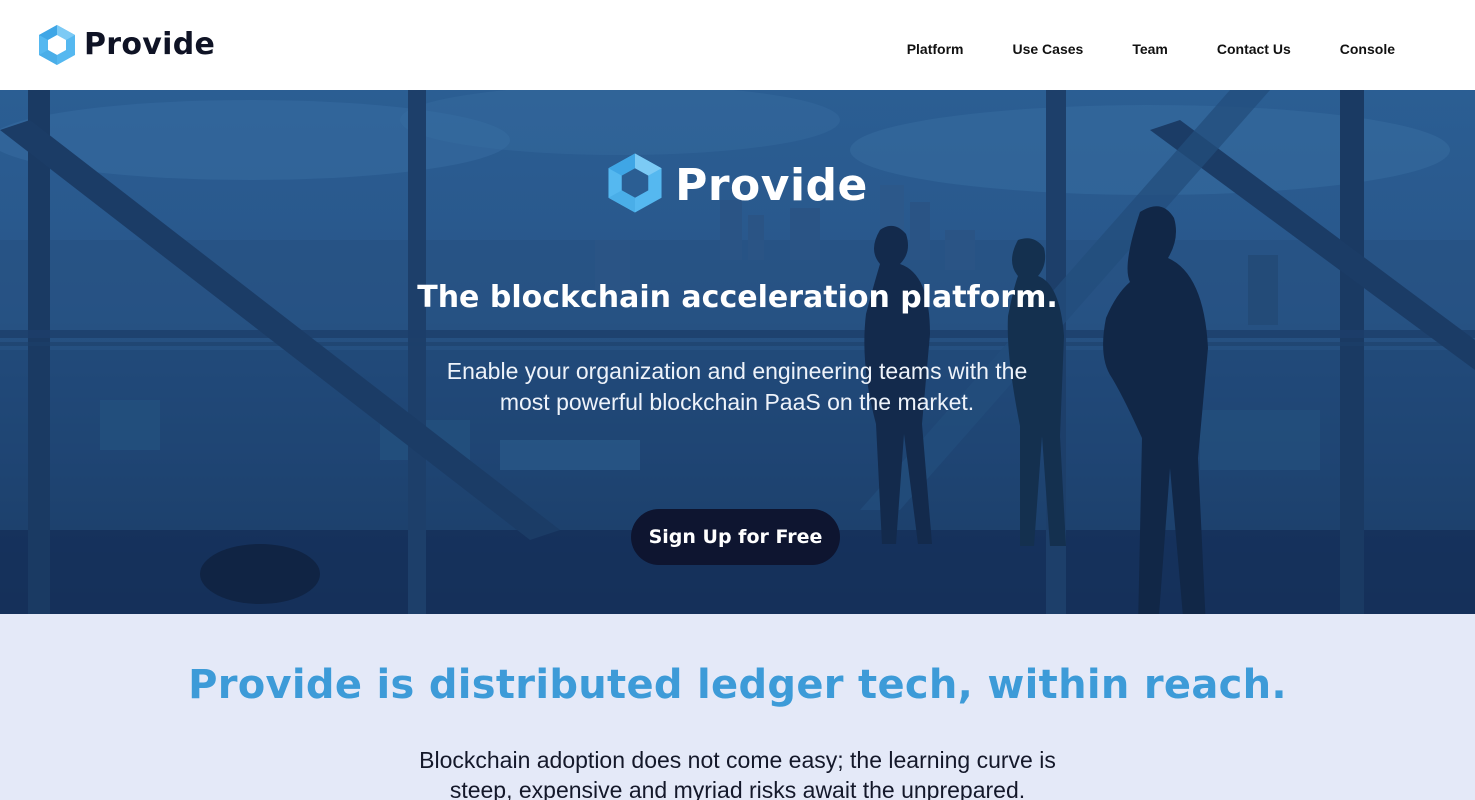 This screenshot has width=1475, height=800. What do you see at coordinates (1367, 45) in the screenshot?
I see `nav-item-console: Console` at bounding box center [1367, 45].